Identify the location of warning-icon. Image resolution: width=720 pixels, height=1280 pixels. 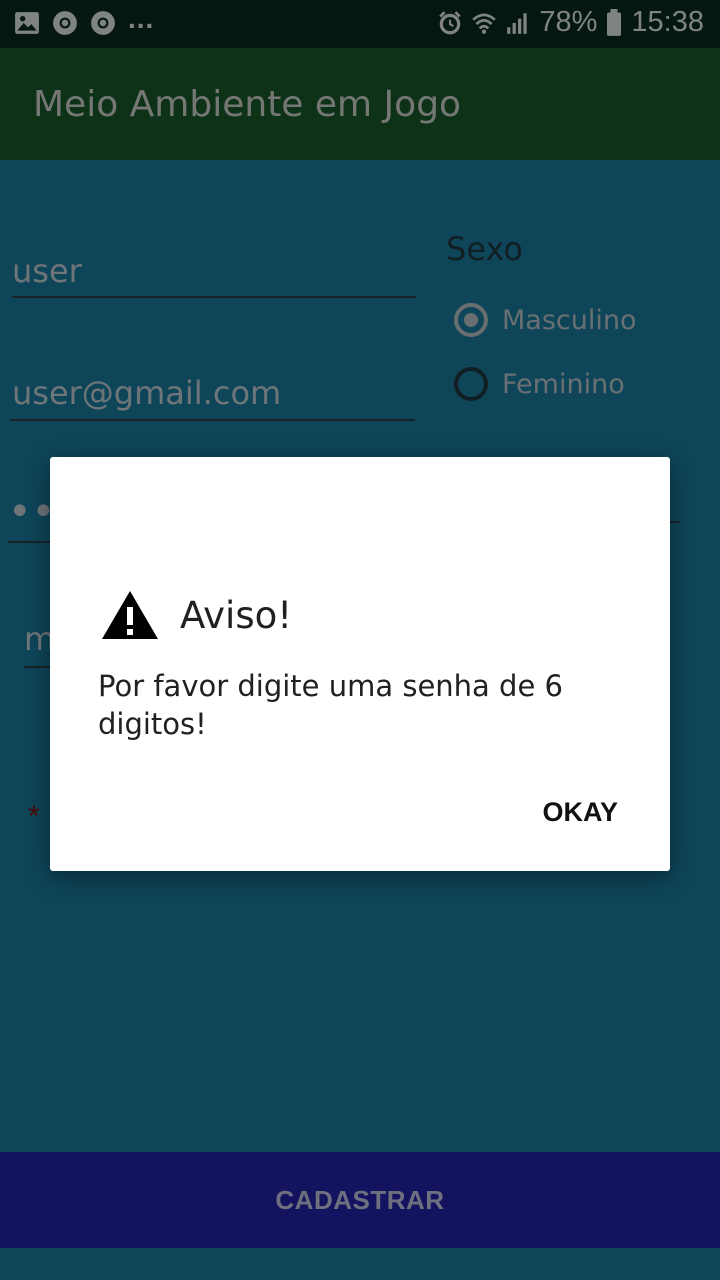
(130, 615).